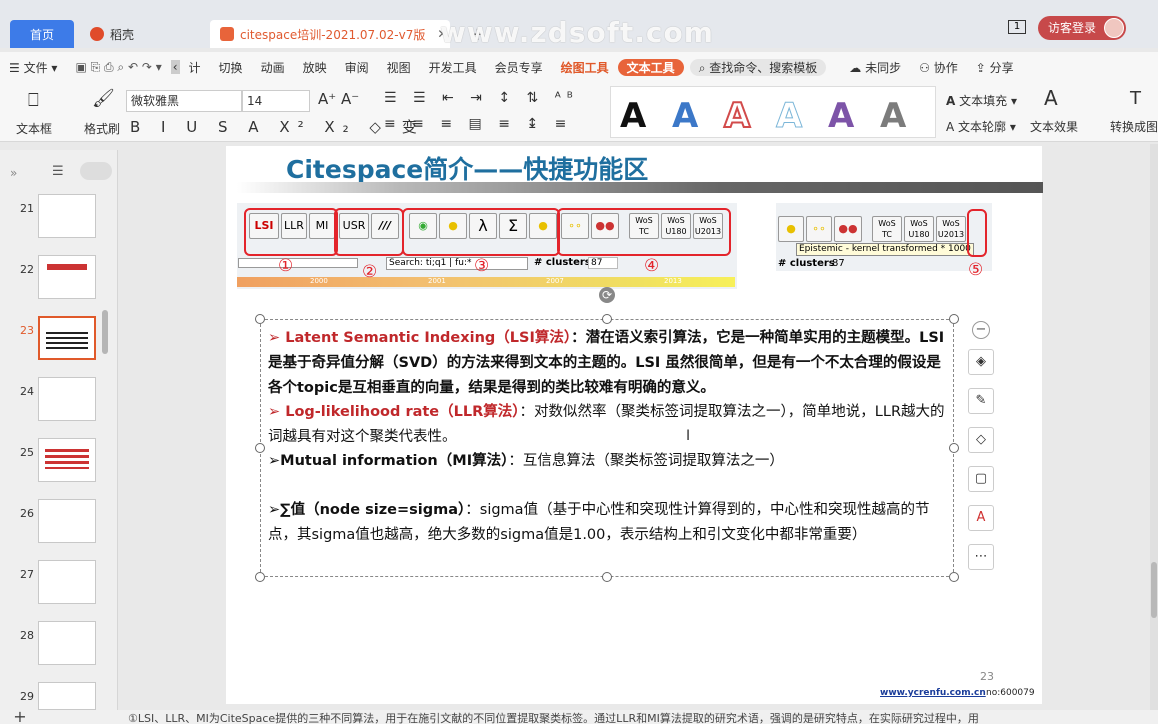 The height and width of the screenshot is (724, 1158). I want to click on tab-home: 首页, so click(42, 34).